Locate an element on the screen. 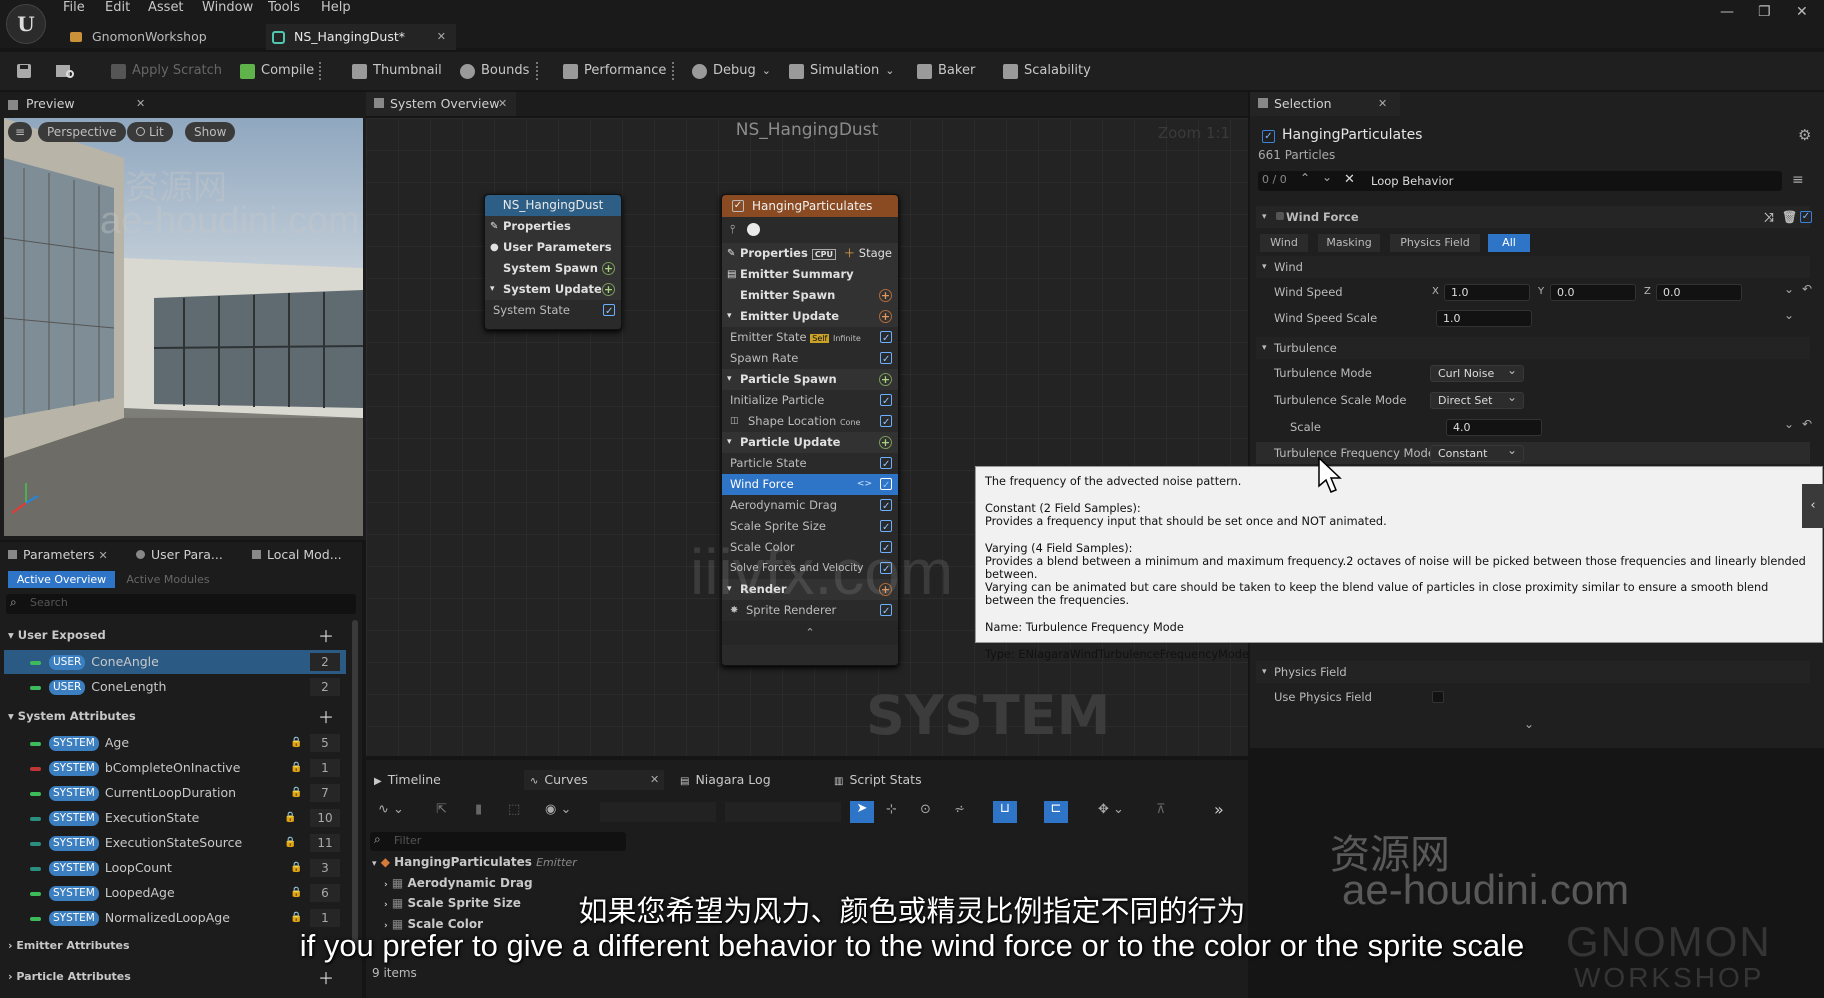 The height and width of the screenshot is (998, 1824). emitter-state-row: Emitter State Self Infinite is located at coordinates (810, 338).